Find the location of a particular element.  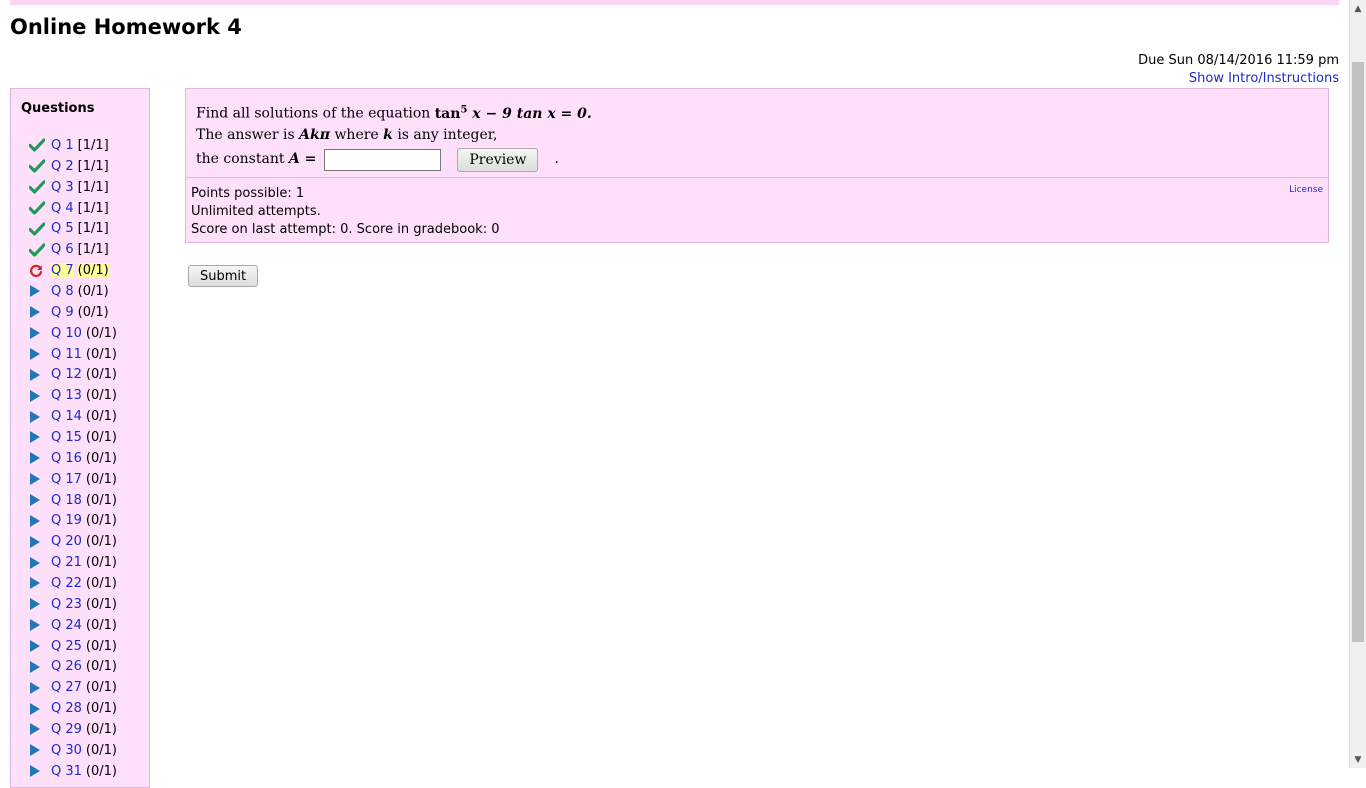

question-item: Q 16 (0/1) is located at coordinates (73, 458).